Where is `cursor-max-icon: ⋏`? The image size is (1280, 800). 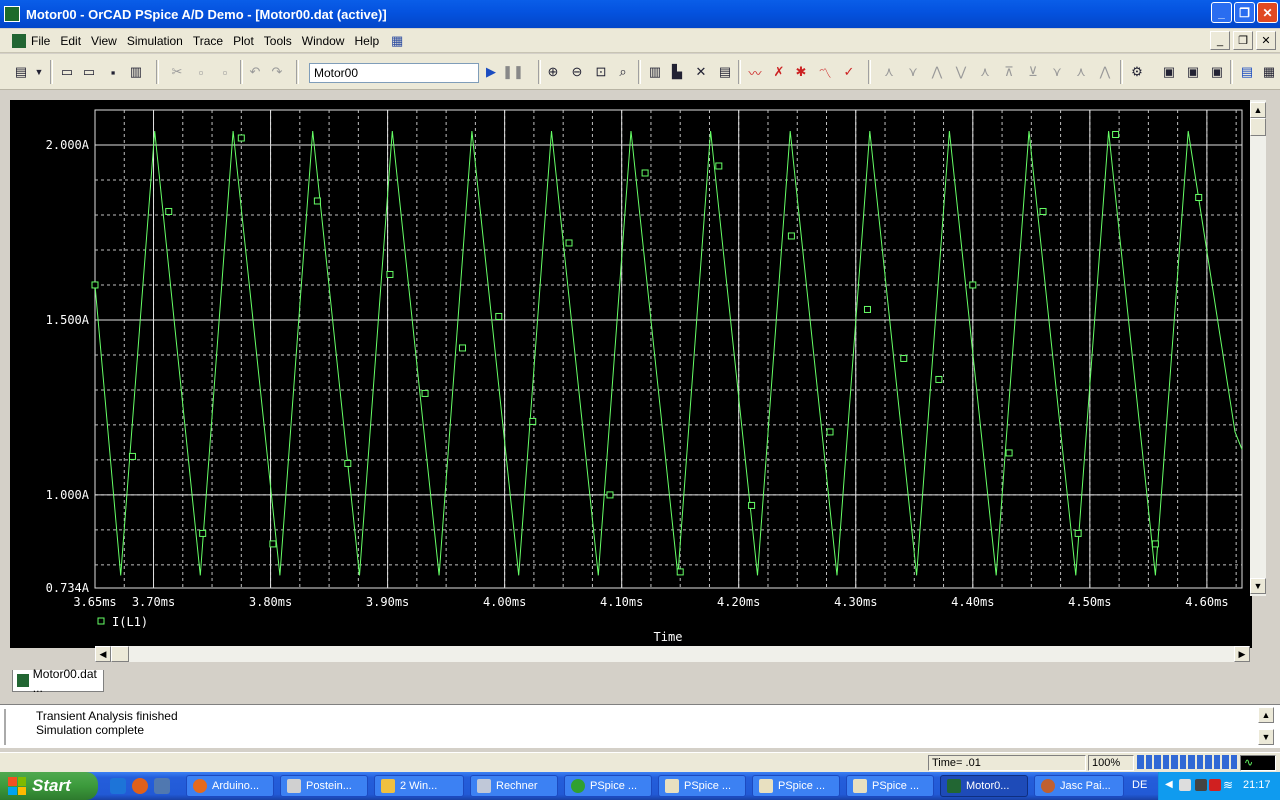 cursor-max-icon: ⋏ is located at coordinates (985, 72).